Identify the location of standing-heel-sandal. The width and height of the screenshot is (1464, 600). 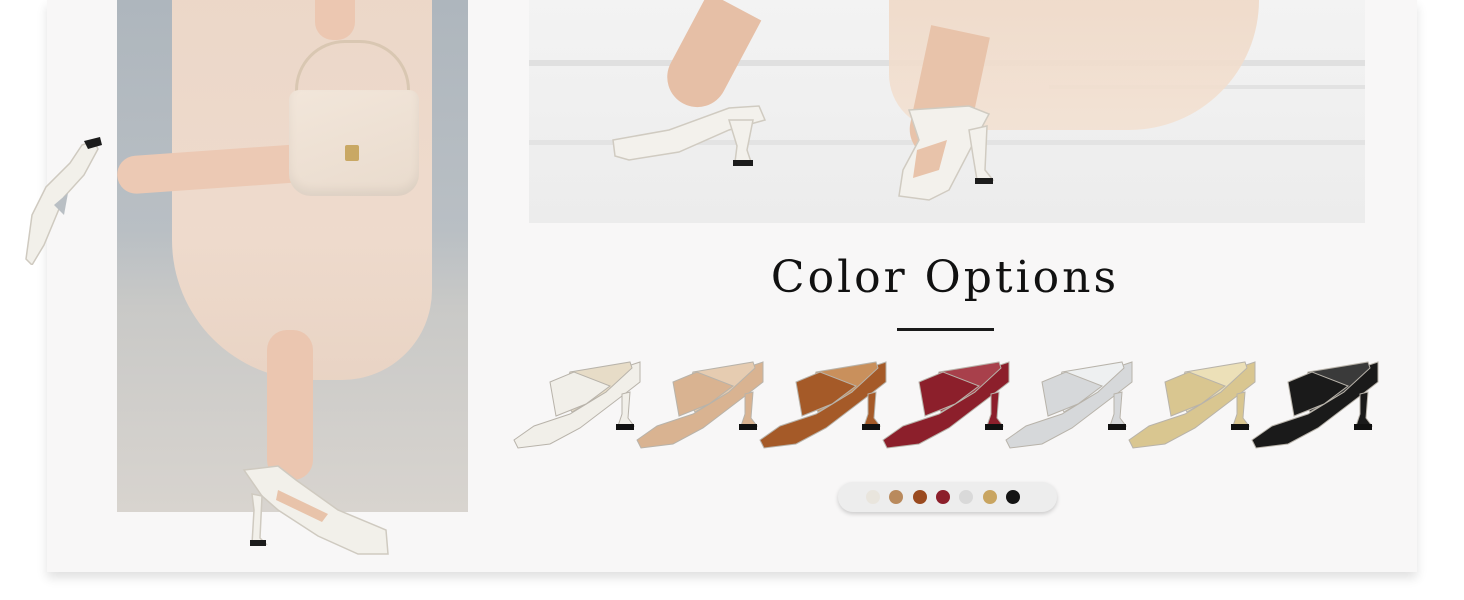
(315, 510).